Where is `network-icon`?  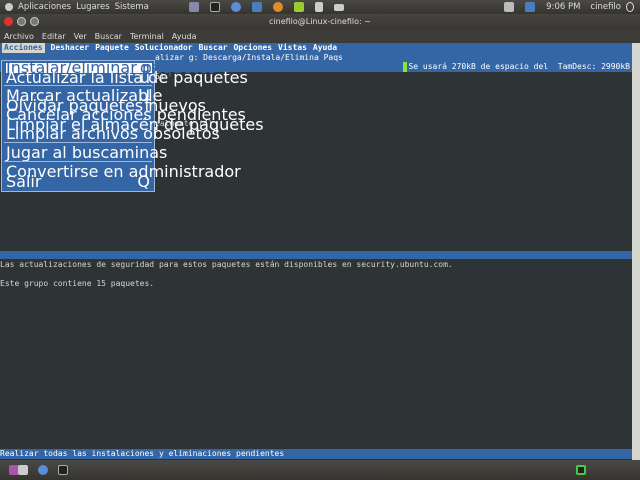
network-icon is located at coordinates (256, 7).